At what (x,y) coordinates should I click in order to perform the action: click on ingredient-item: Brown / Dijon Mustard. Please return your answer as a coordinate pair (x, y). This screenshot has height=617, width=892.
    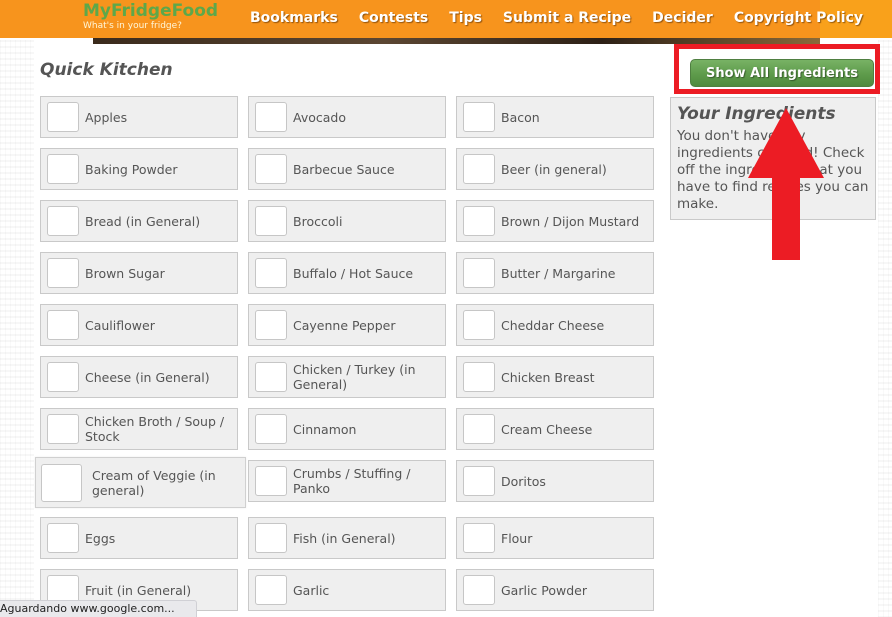
    Looking at the image, I should click on (555, 221).